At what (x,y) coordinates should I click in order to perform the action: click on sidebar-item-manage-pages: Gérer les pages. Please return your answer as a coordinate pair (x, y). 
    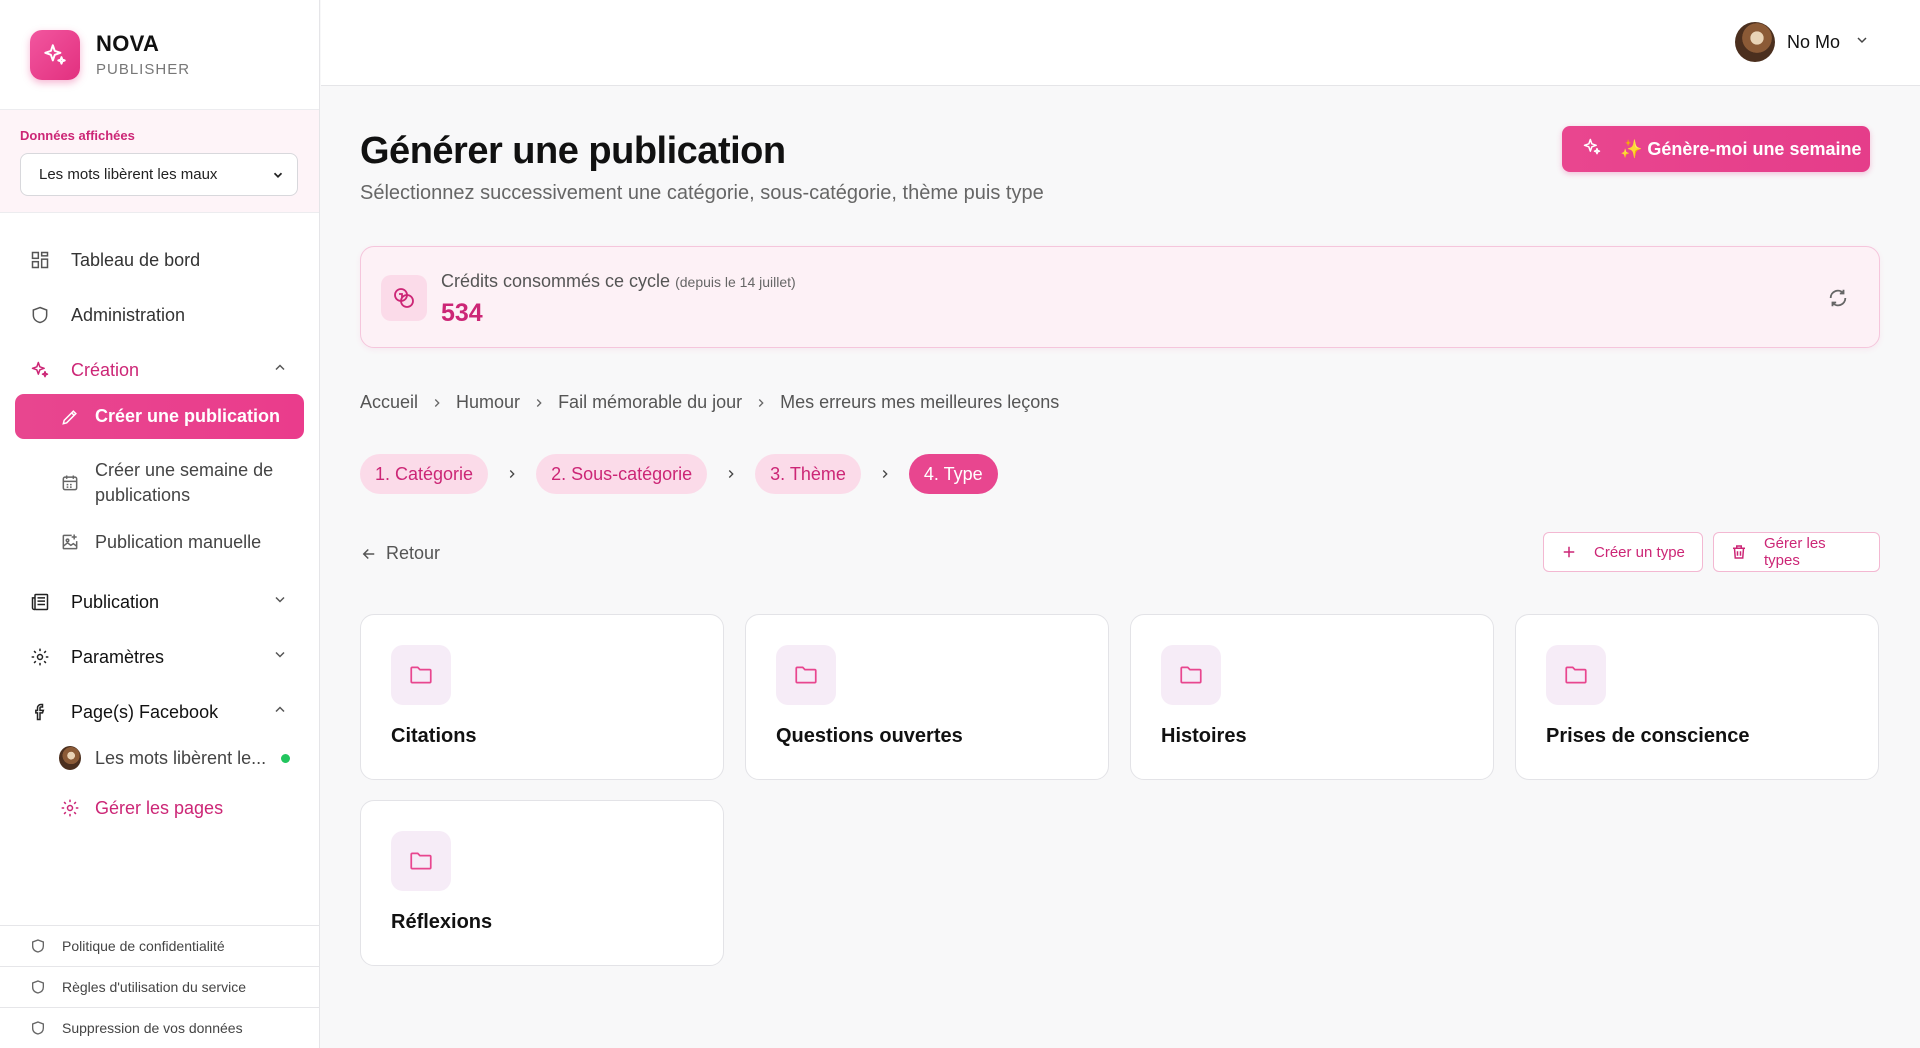
    Looking at the image, I should click on (159, 808).